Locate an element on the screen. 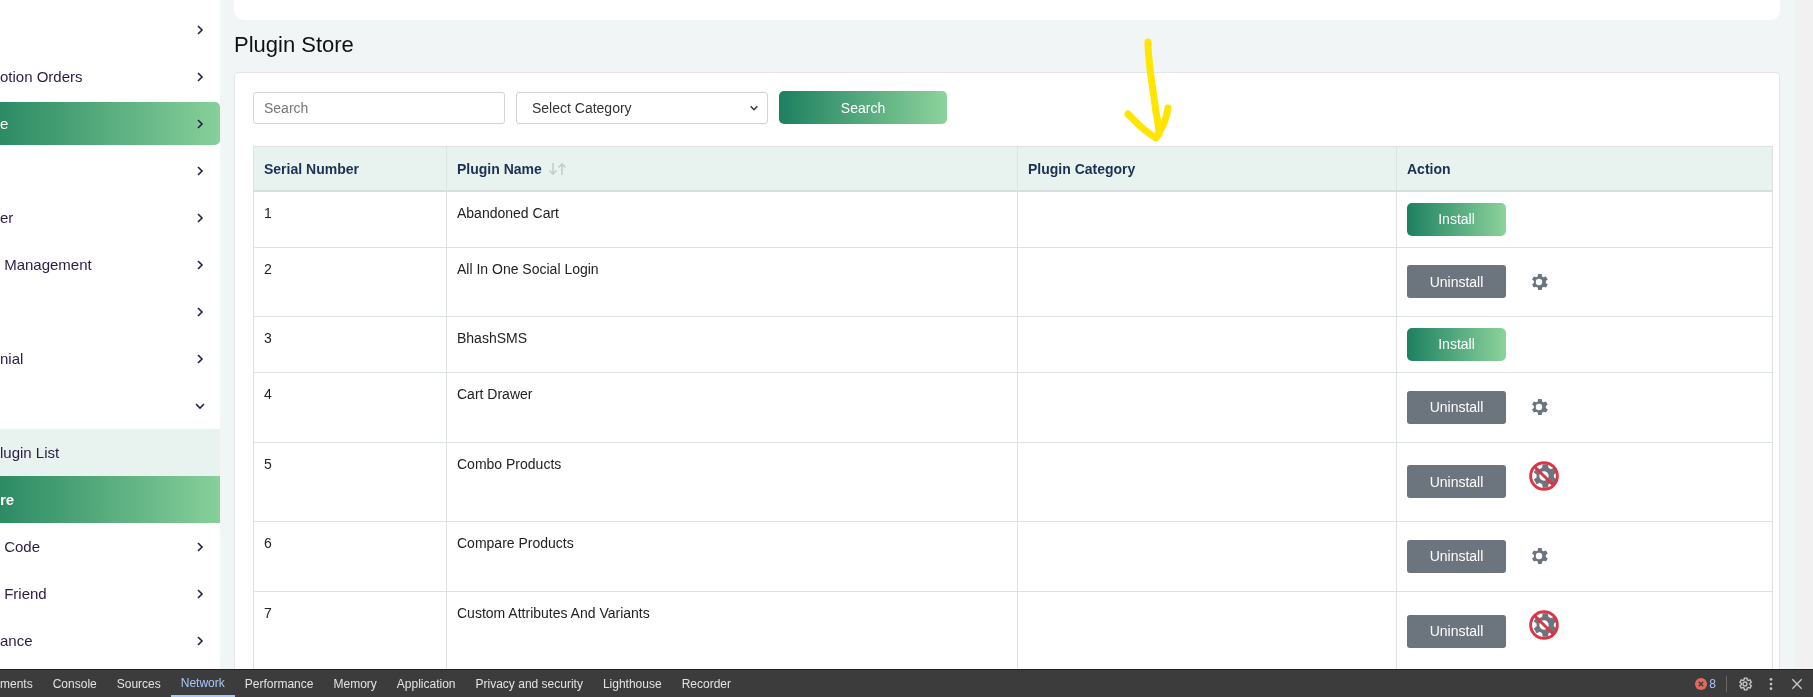 The height and width of the screenshot is (697, 1813). sidebar-item: nial is located at coordinates (110, 358).